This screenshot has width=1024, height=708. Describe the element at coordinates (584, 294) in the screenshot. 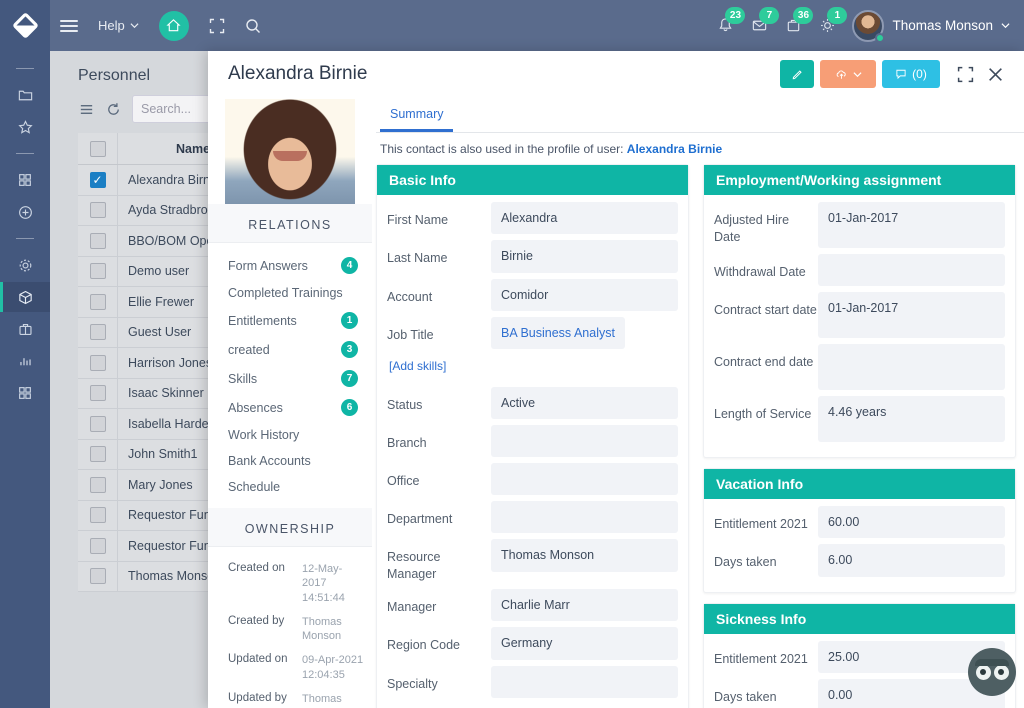

I see `field-value: Comidor` at that location.